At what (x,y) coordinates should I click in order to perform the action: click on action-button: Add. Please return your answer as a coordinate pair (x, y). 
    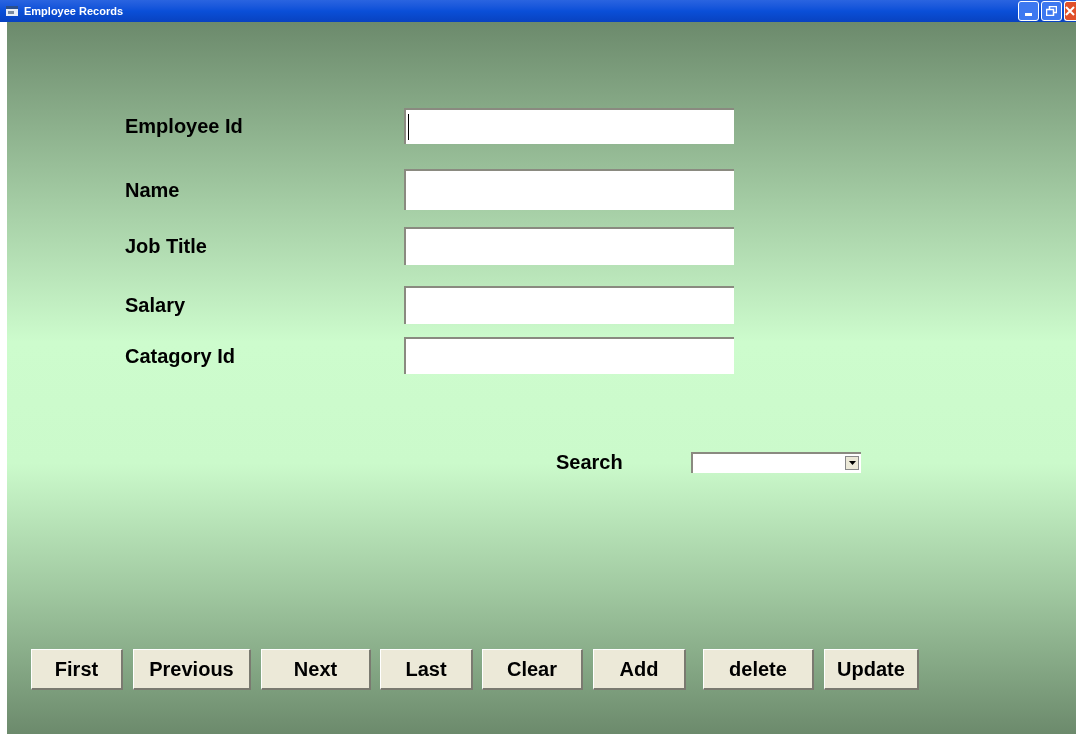
    Looking at the image, I should click on (639, 669).